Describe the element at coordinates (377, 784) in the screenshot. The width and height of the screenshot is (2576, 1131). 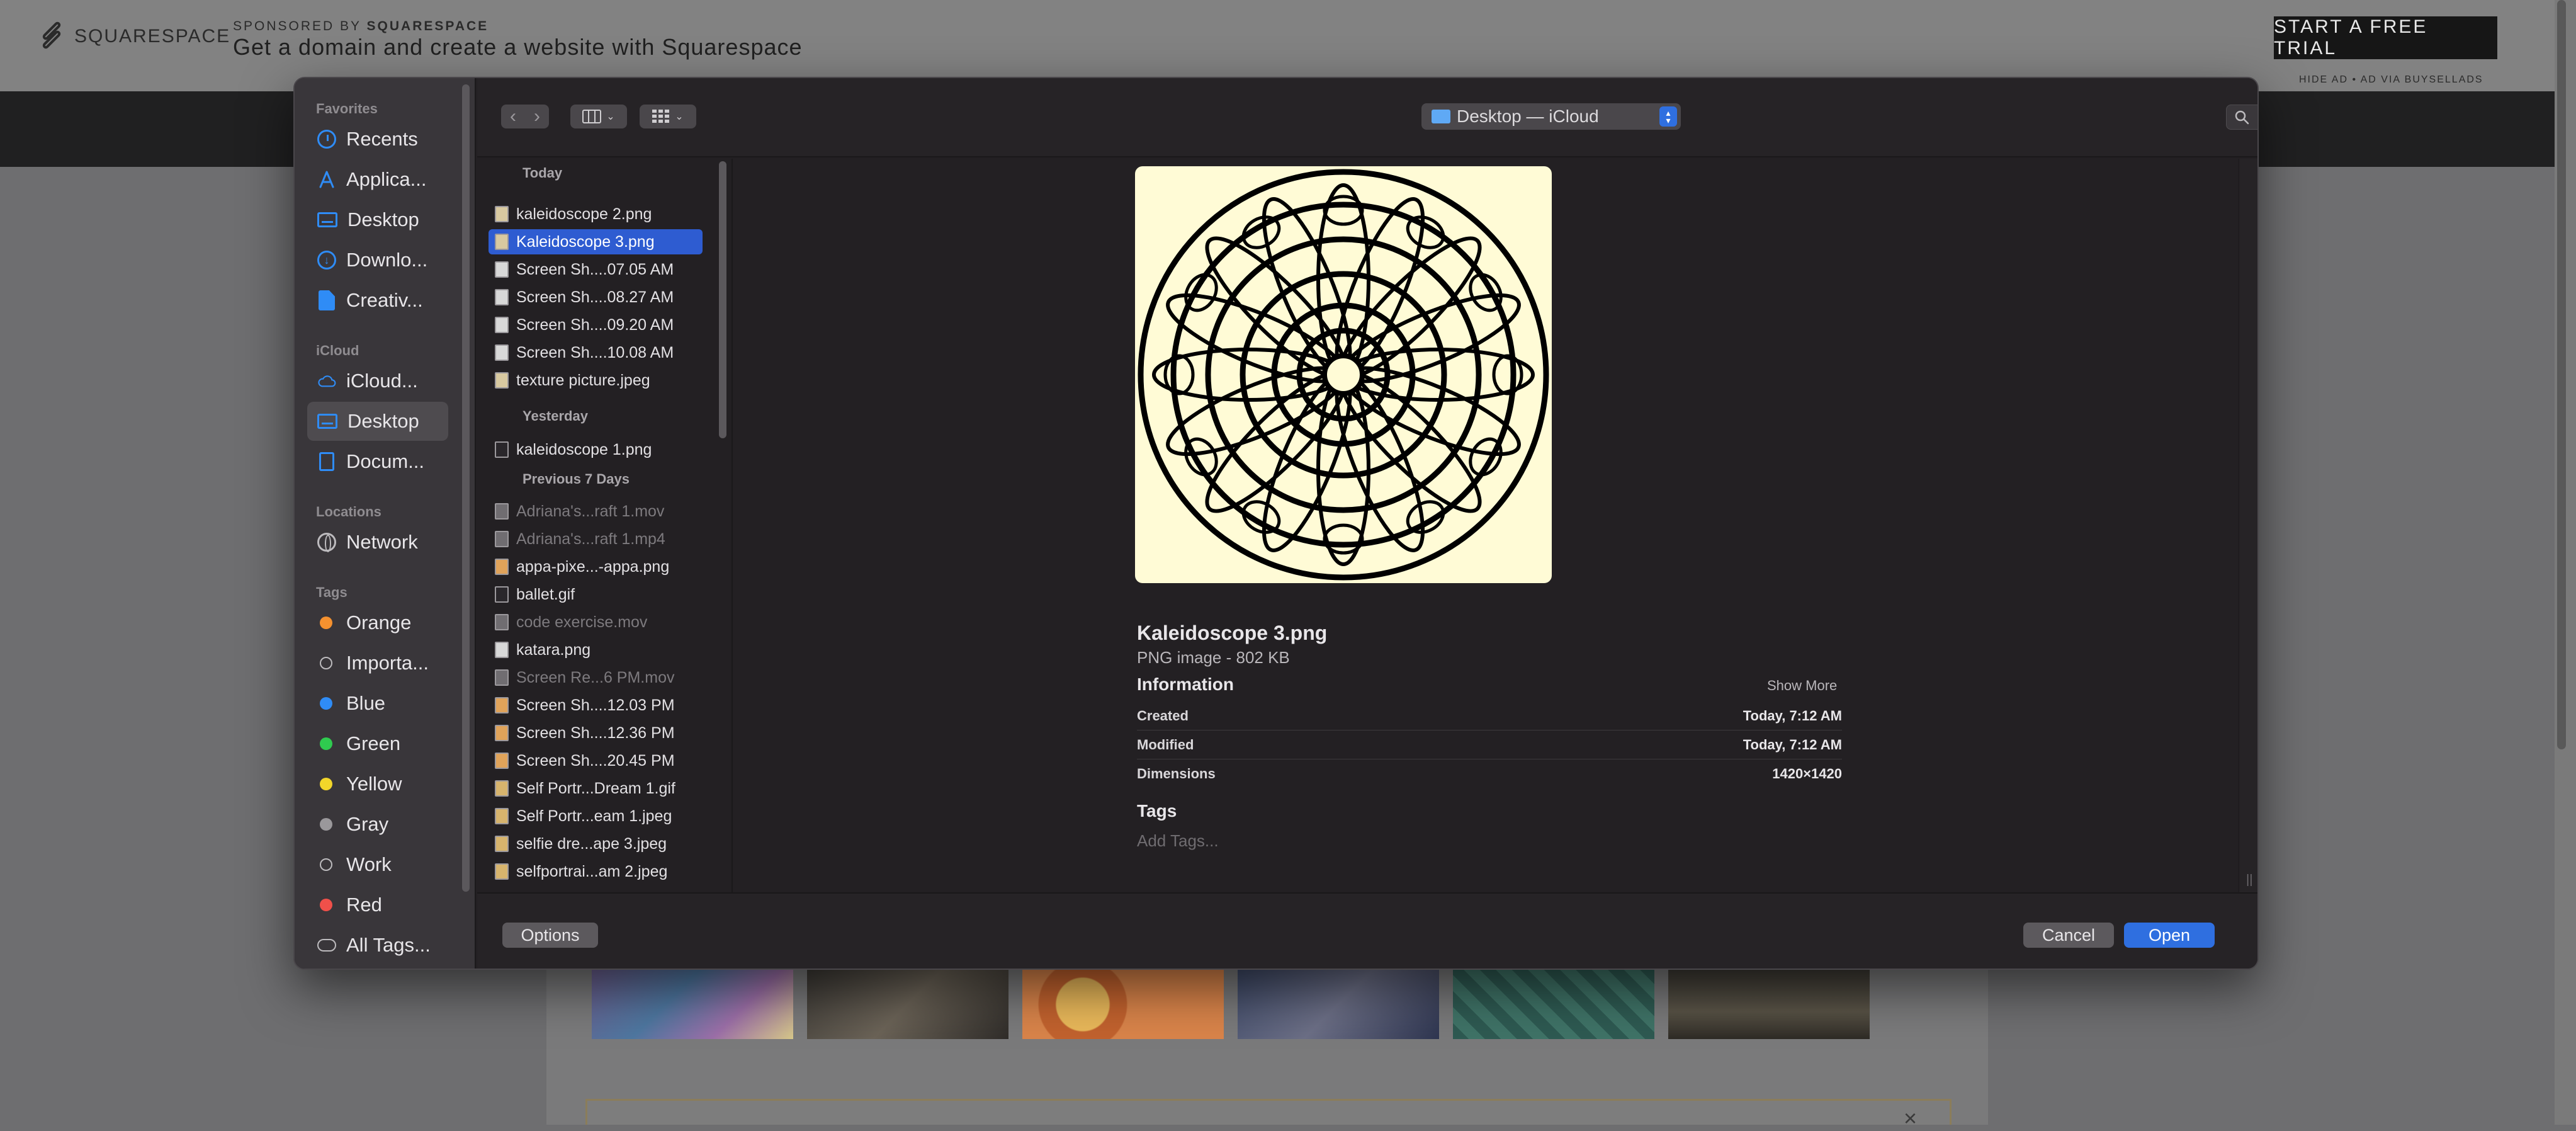
I see `sidebar-tag-yellow: Yellow` at that location.